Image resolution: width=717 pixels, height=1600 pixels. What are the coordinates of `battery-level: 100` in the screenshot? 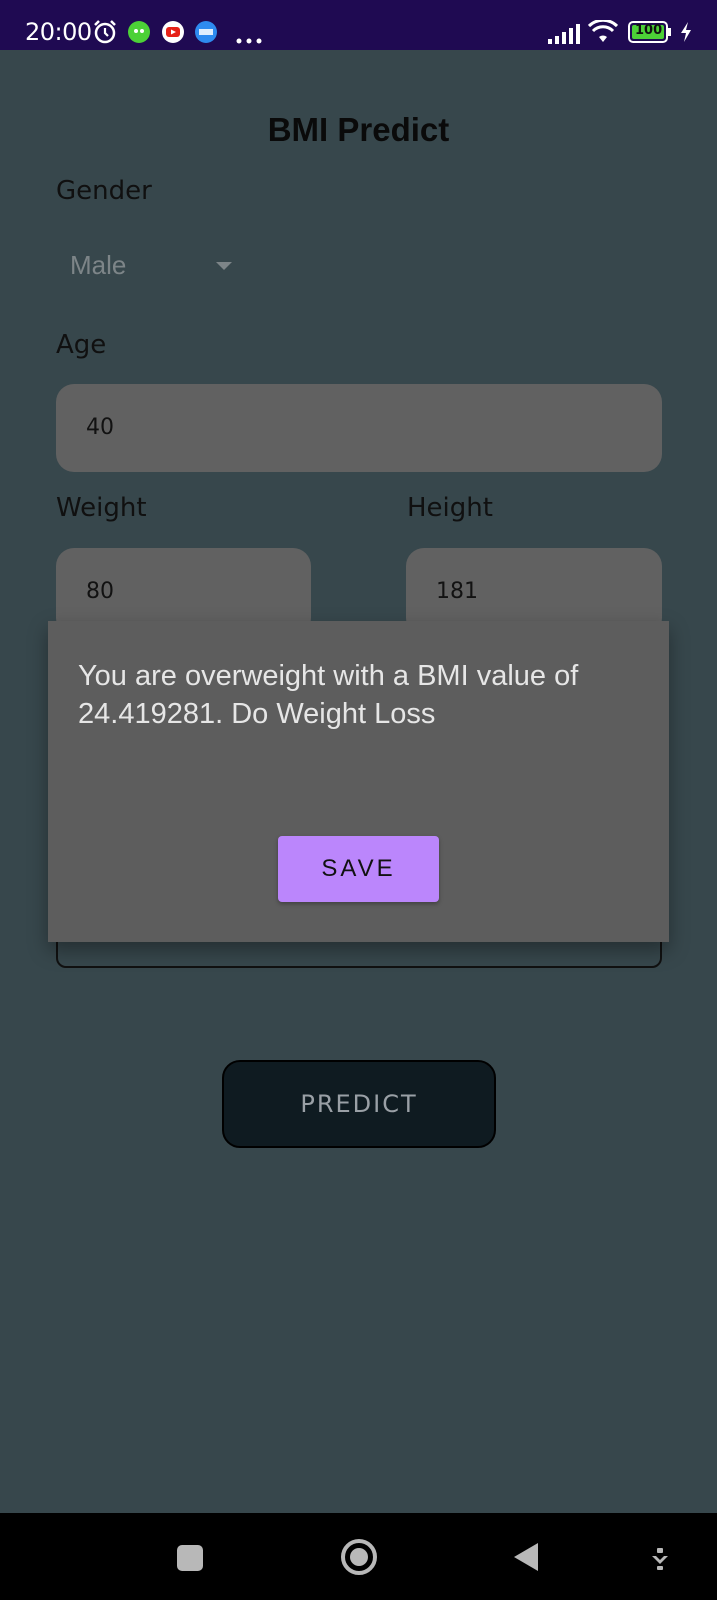 It's located at (649, 30).